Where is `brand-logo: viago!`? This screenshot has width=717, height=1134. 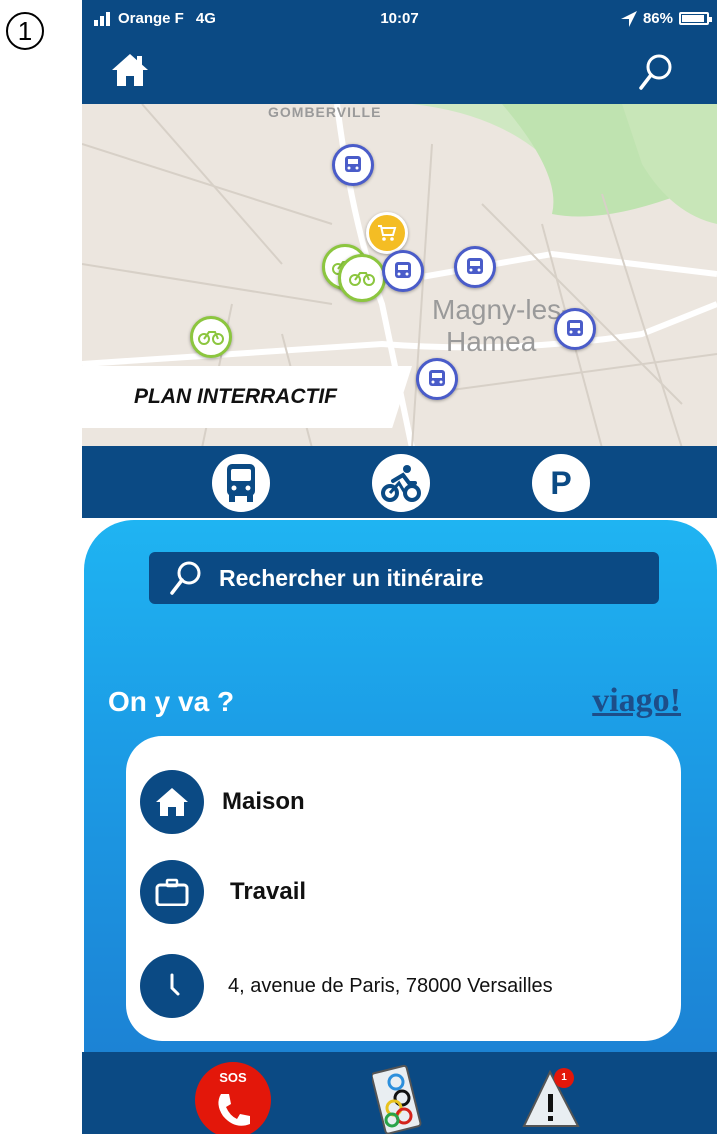 brand-logo: viago! is located at coordinates (636, 701).